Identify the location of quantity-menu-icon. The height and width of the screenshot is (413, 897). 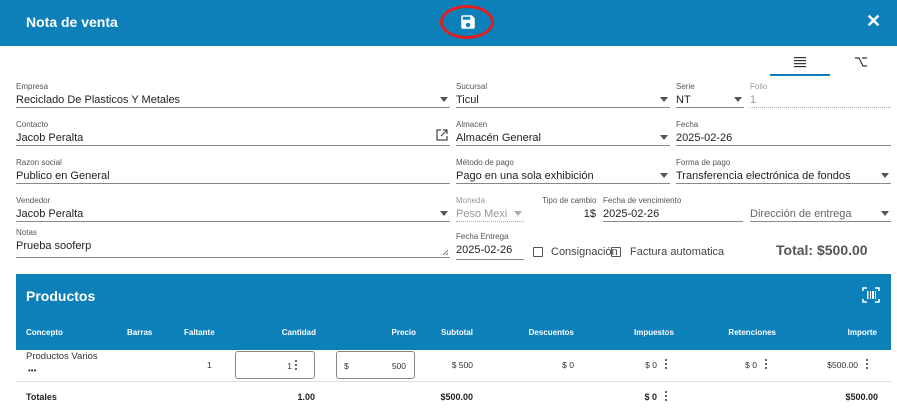
(296, 366).